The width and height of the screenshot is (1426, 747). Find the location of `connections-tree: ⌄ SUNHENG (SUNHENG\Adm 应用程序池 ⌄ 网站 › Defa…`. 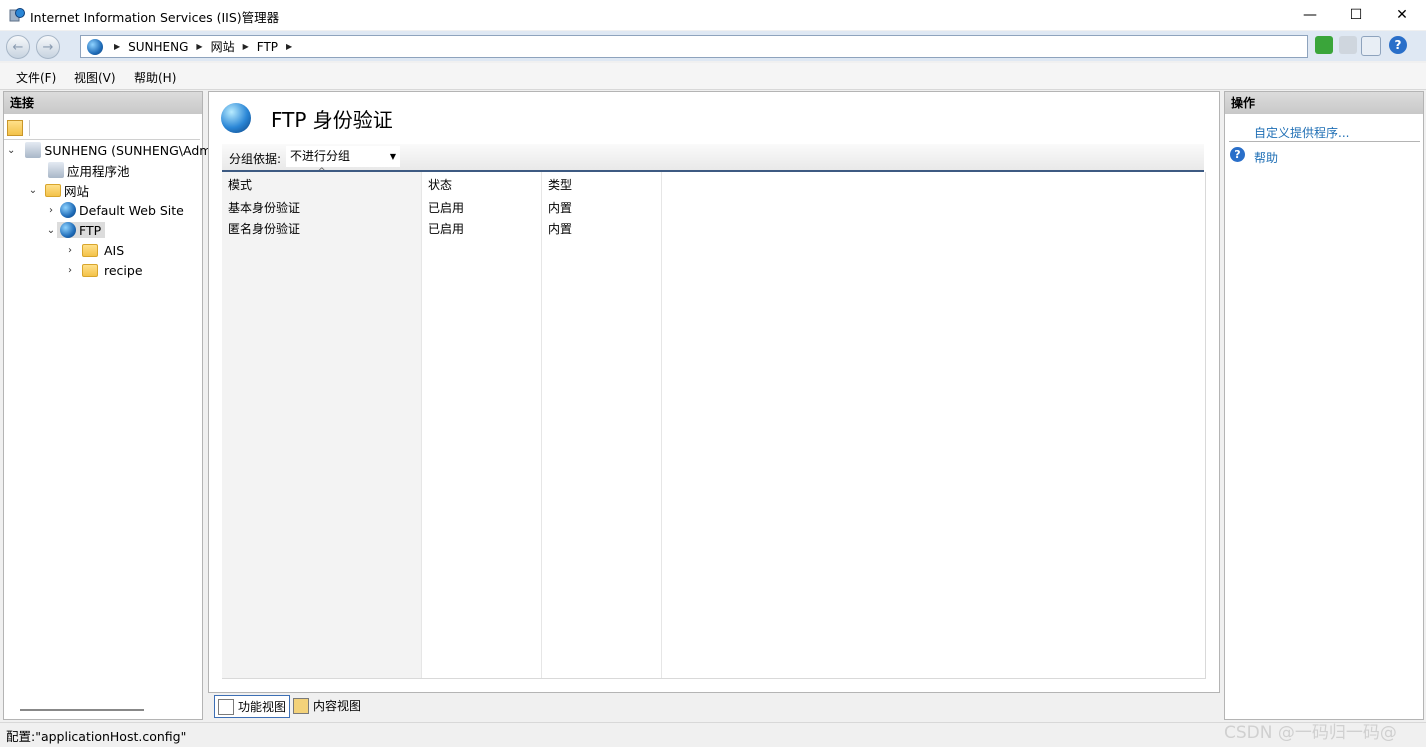

connections-tree: ⌄ SUNHENG (SUNHENG\Adm 应用程序池 ⌄ 网站 › Defa… is located at coordinates (108, 210).